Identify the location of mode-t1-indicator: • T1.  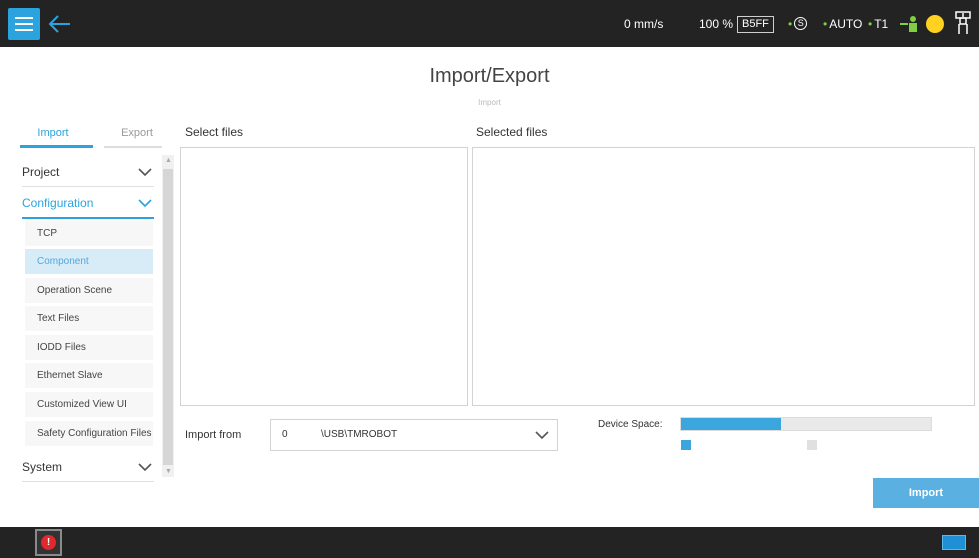
(878, 23).